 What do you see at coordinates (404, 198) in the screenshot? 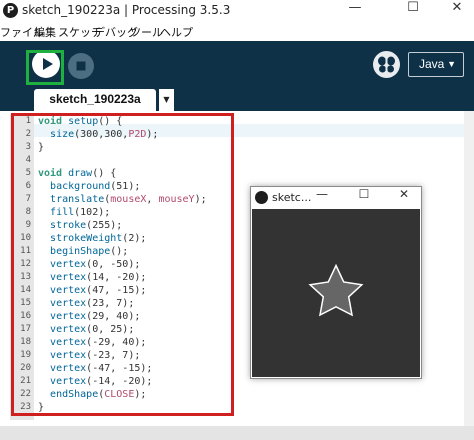
I see `sketch-close-button: ✕` at bounding box center [404, 198].